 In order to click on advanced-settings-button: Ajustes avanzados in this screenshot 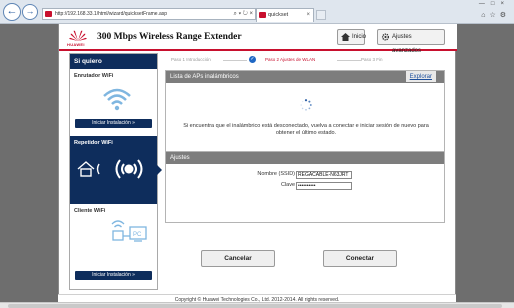, I will do `click(411, 41)`.